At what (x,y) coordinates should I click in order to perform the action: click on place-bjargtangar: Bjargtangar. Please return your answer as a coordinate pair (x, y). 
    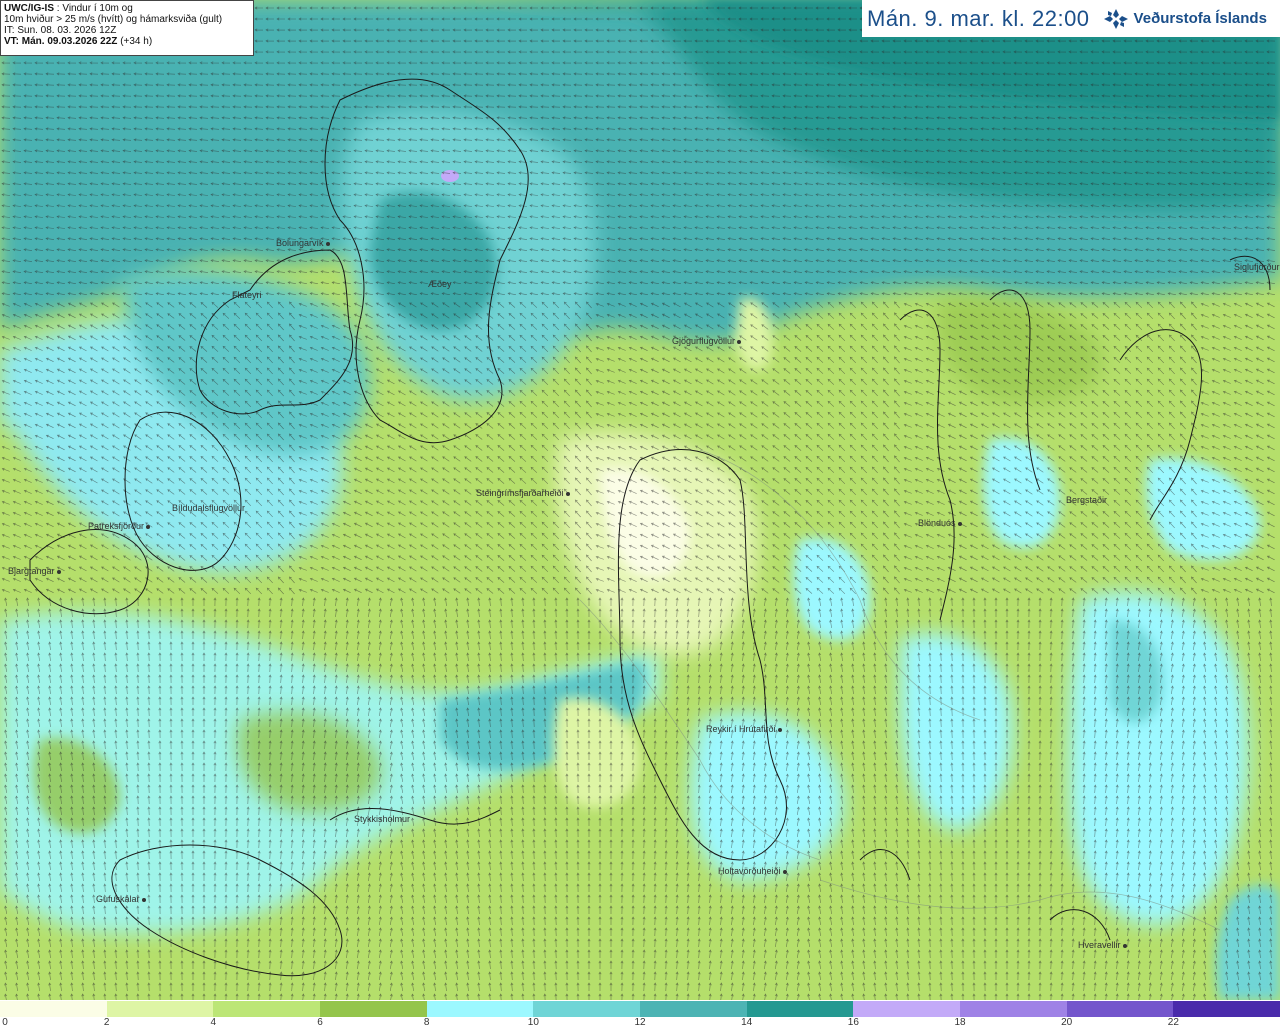
    Looking at the image, I should click on (34, 571).